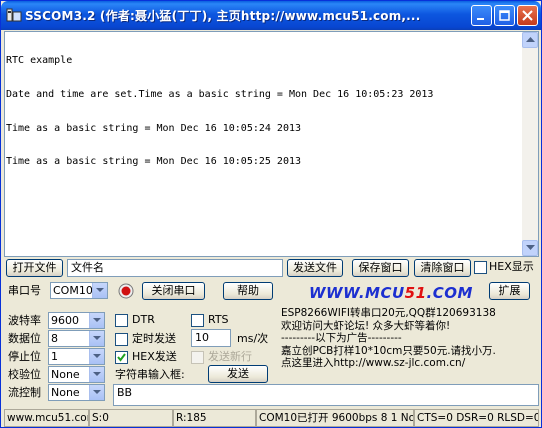 The height and width of the screenshot is (428, 542). Describe the element at coordinates (121, 339) in the screenshot. I see `timed-send-checkbox` at that location.